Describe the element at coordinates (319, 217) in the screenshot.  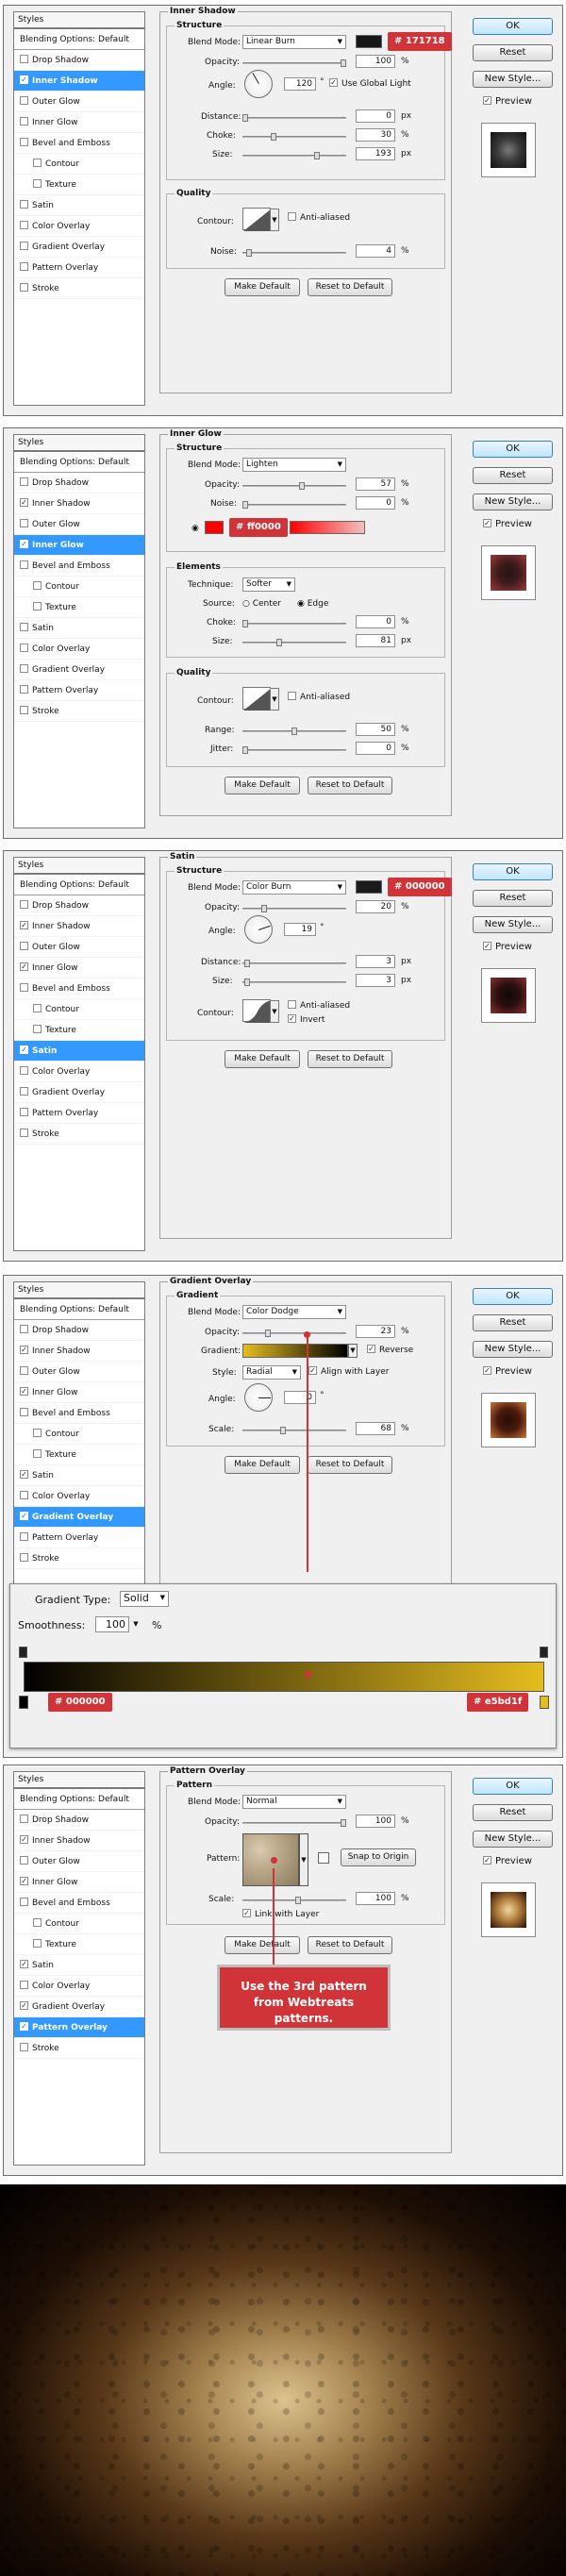
I see `anti-aliased-checkbox: Anti-aliased` at that location.